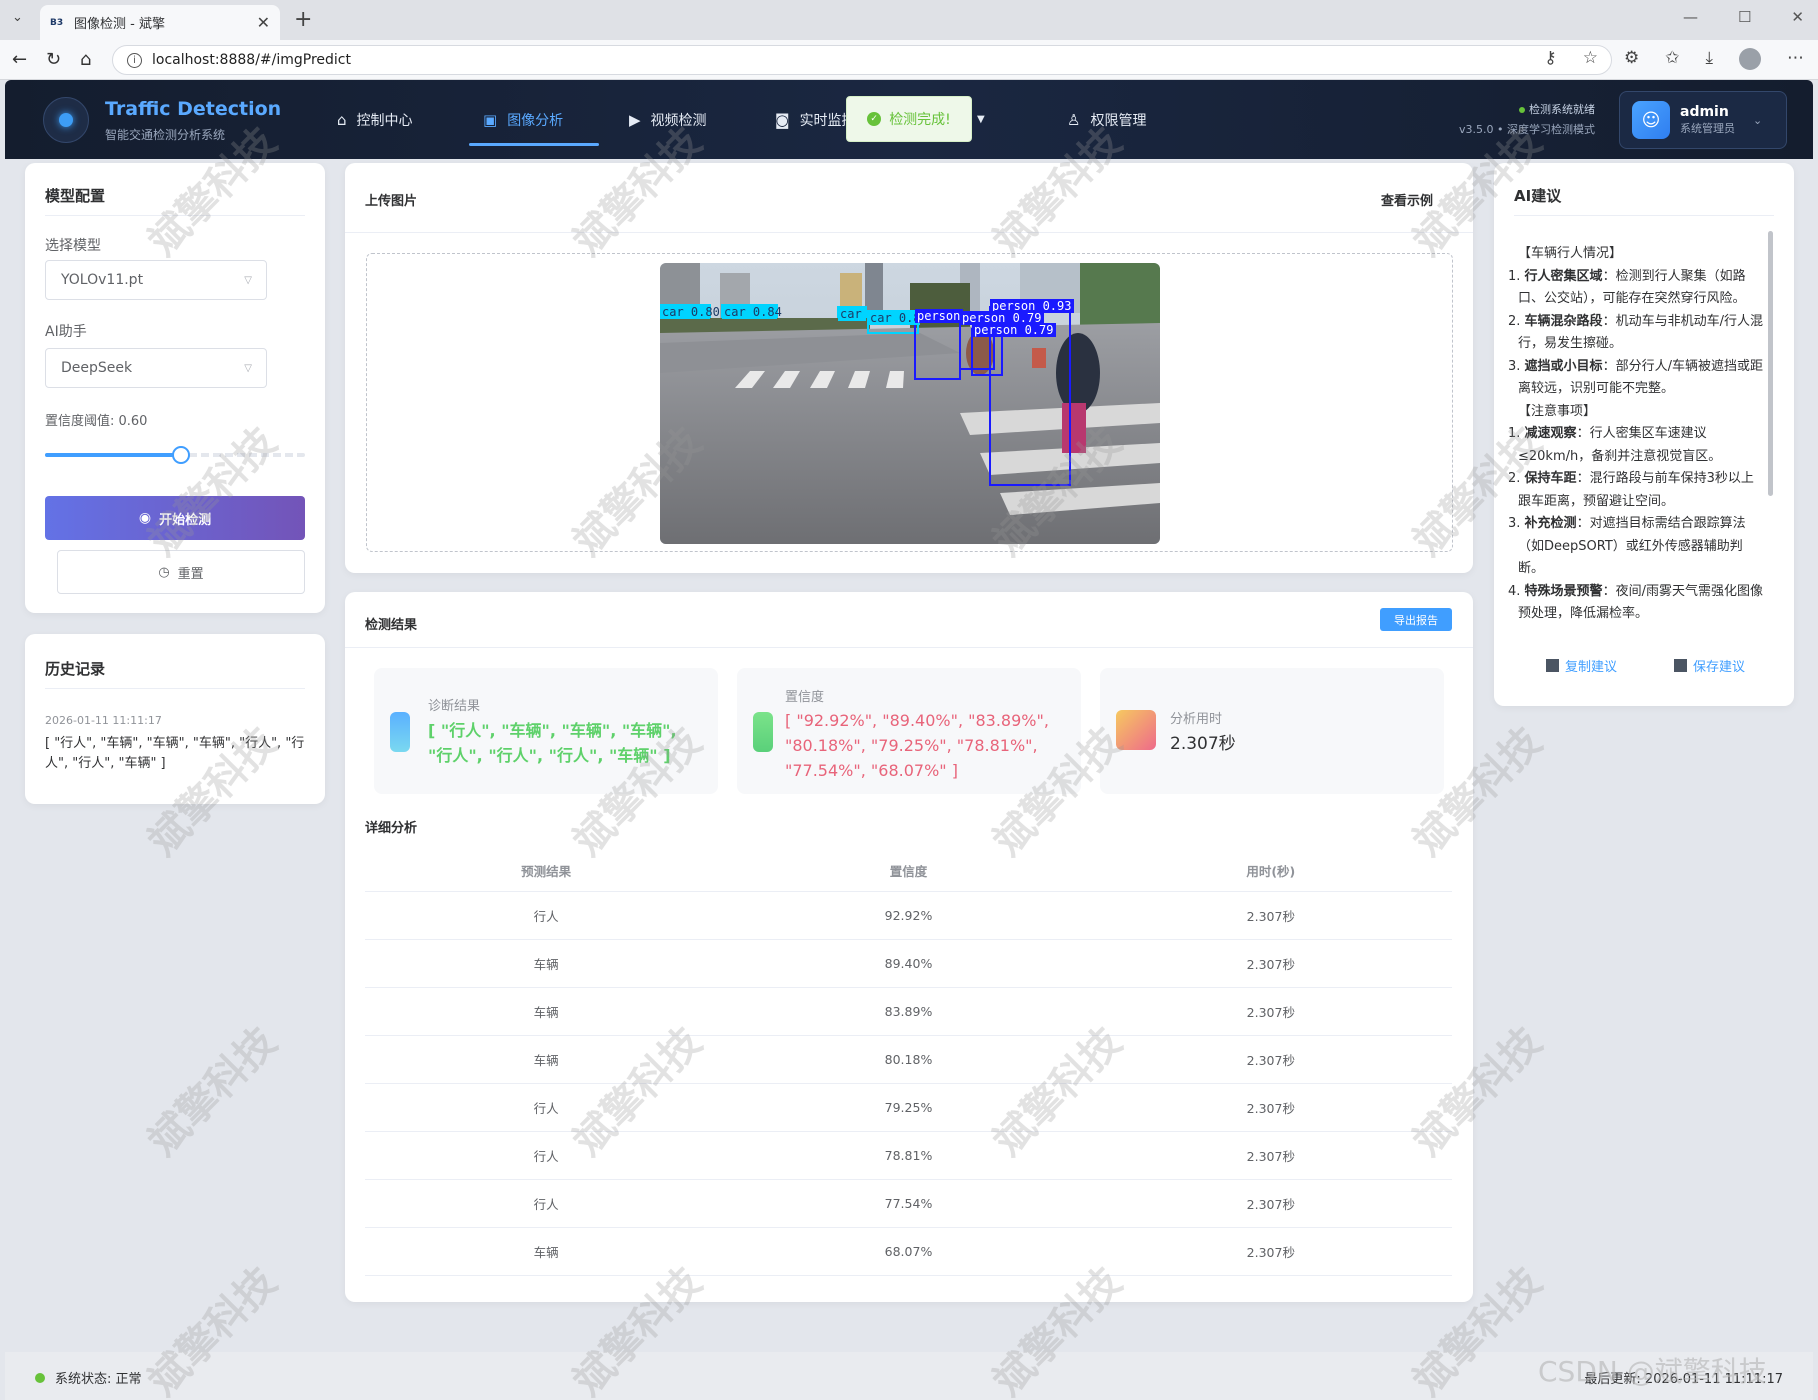 This screenshot has width=1818, height=1400. Describe the element at coordinates (251, 60) in the screenshot. I see `url-text: localhost:8888/#/imgPredict` at that location.